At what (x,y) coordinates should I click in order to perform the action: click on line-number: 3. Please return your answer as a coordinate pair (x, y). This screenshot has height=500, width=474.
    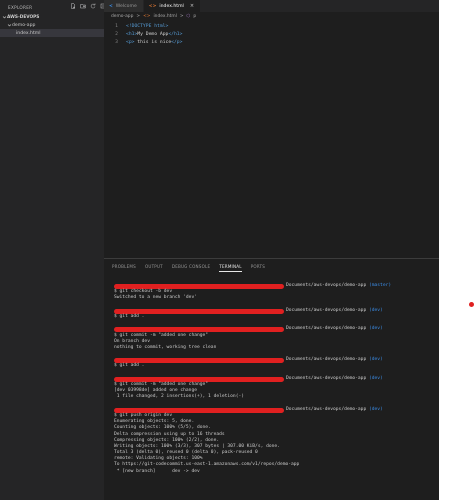
    Looking at the image, I should click on (116, 42).